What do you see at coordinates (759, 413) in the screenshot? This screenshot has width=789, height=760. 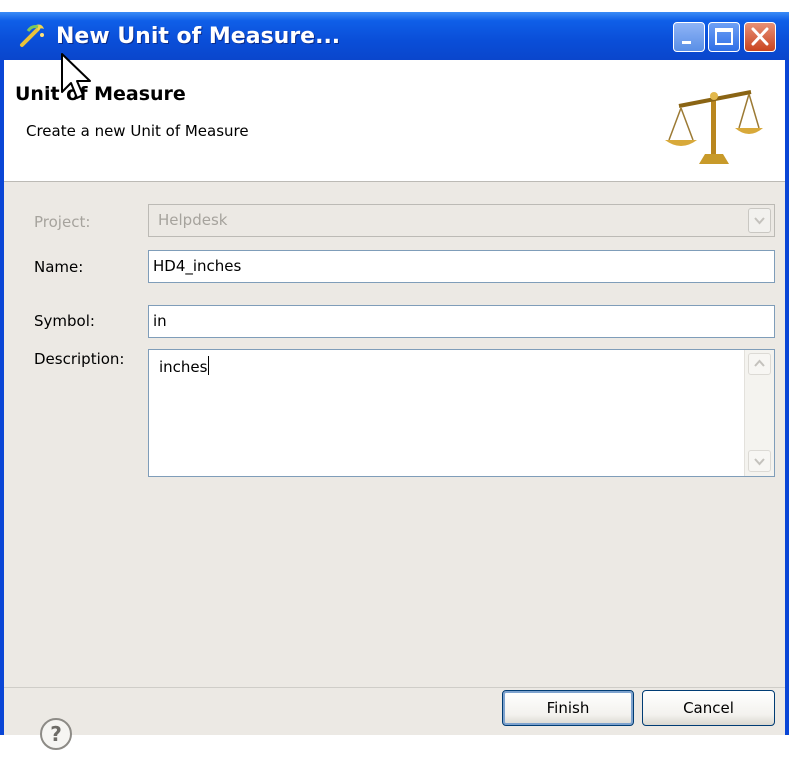 I see `description-scrollbar` at bounding box center [759, 413].